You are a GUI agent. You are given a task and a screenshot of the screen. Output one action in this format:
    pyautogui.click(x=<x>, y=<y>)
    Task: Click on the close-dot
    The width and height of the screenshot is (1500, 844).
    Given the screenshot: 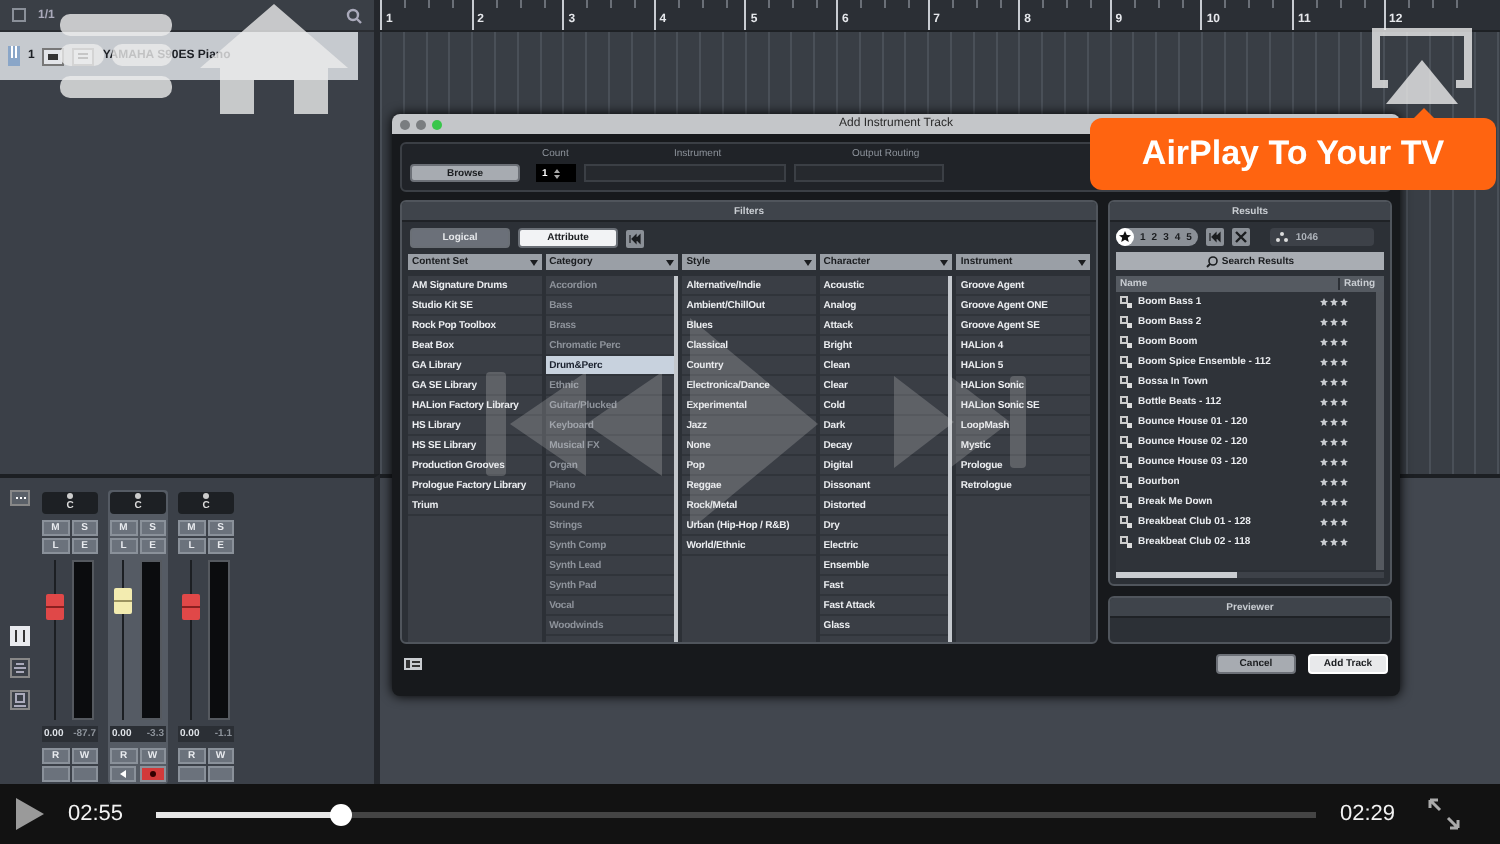 What is the action you would take?
    pyautogui.click(x=405, y=124)
    